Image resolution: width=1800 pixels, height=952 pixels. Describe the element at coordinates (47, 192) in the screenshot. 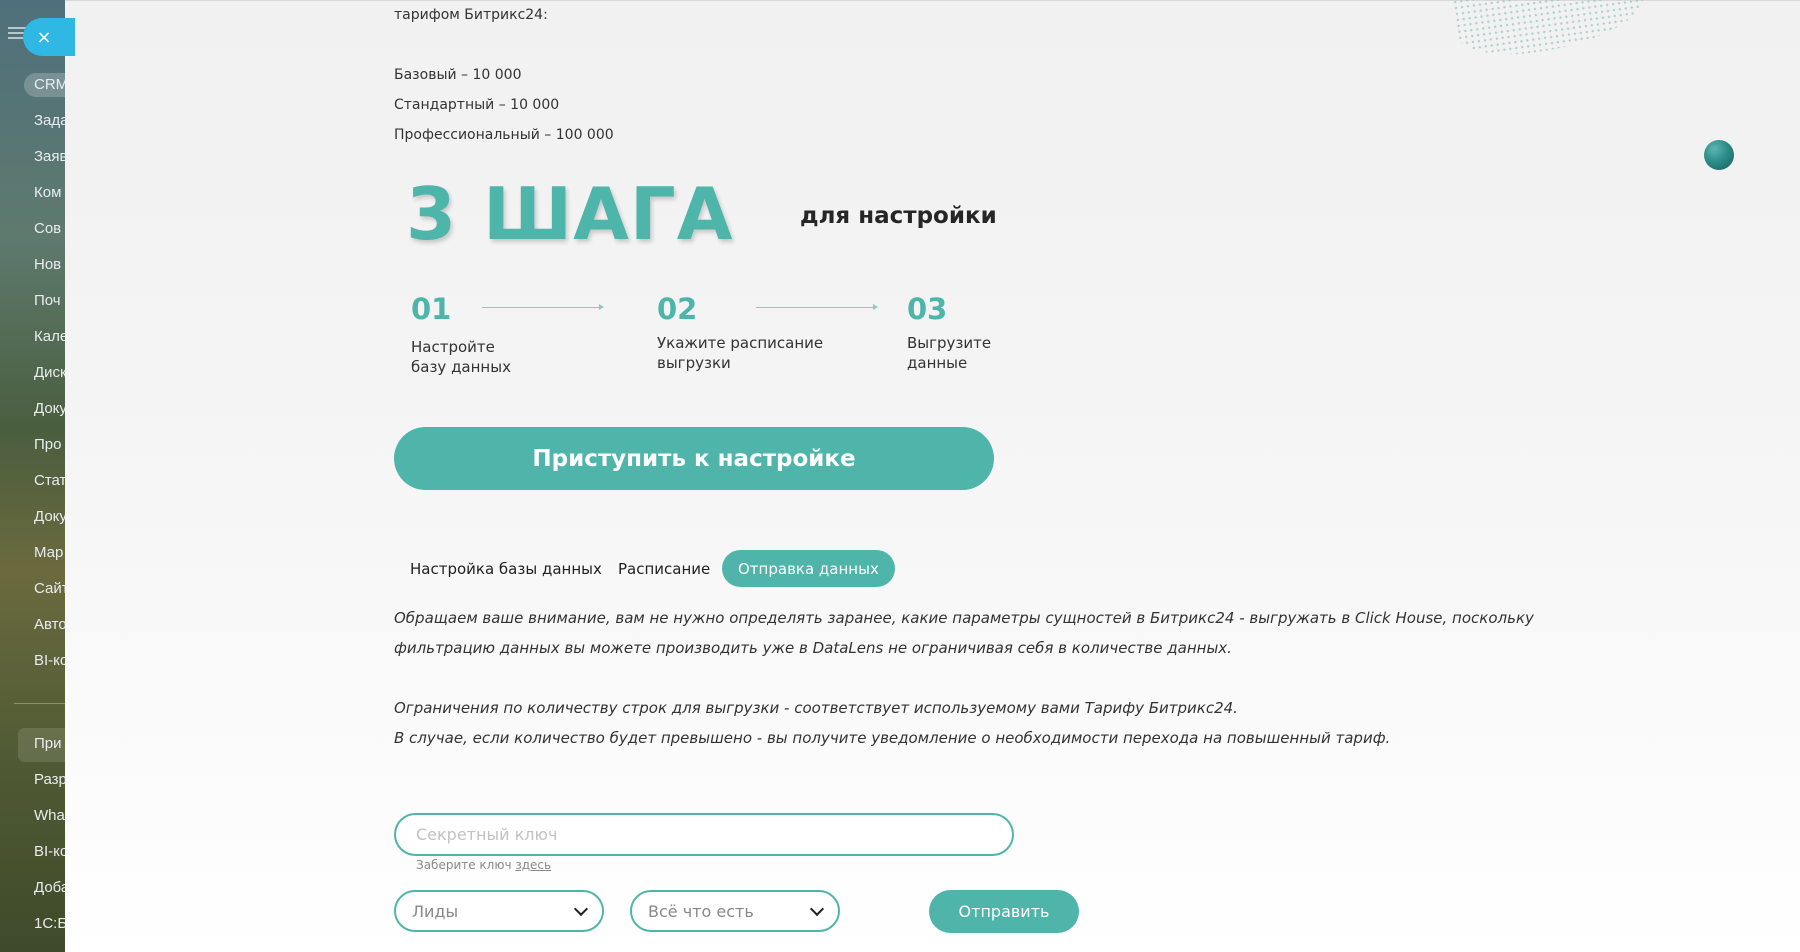

I see `sidebar-item: Ком` at that location.